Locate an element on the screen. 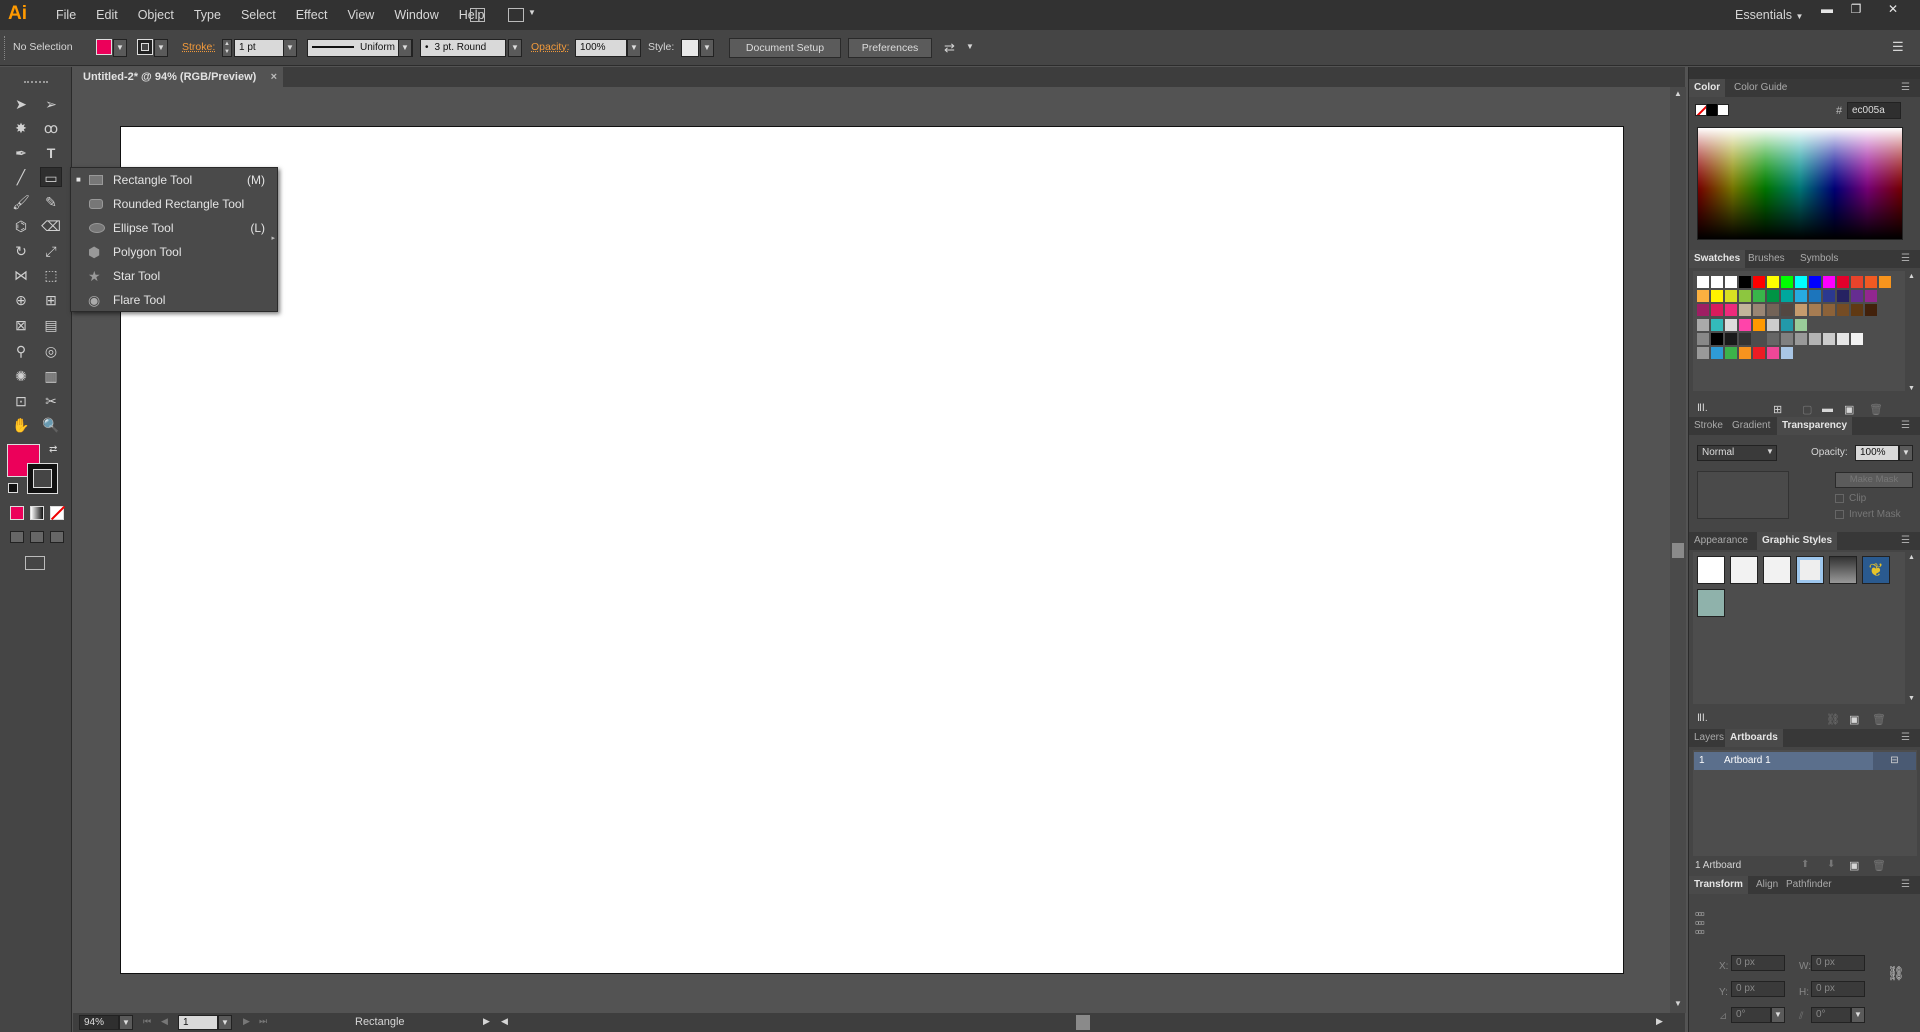 The image size is (1920, 1032). restore-button: ❐ is located at coordinates (1856, 9).